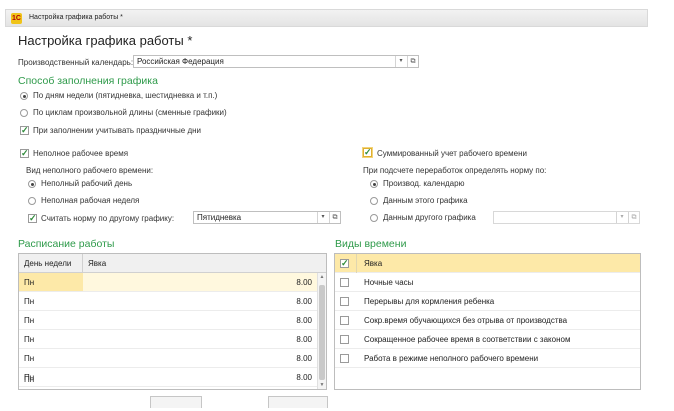 Image resolution: width=674 pixels, height=411 pixels. What do you see at coordinates (374, 184) in the screenshot?
I see `norm-production-calendar-radio` at bounding box center [374, 184].